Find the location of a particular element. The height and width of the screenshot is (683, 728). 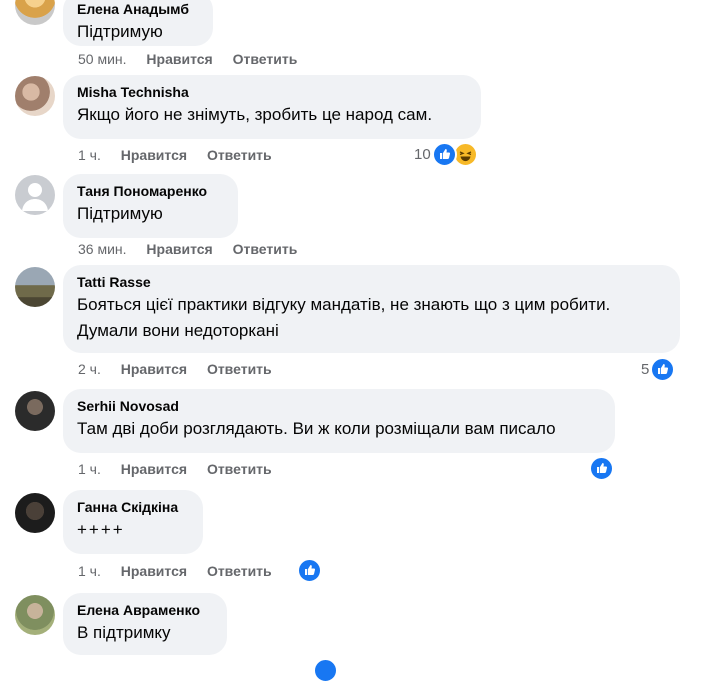

comment-bubble: Таня Пономаренко Підтримую is located at coordinates (150, 206).